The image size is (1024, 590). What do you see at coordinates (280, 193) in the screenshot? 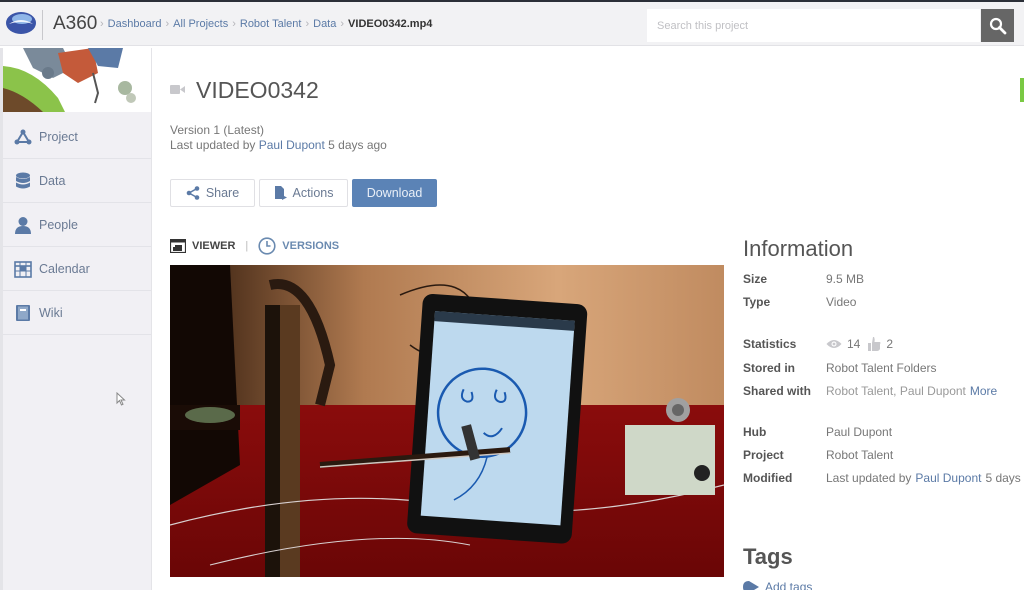
I see `document-action-icon` at bounding box center [280, 193].